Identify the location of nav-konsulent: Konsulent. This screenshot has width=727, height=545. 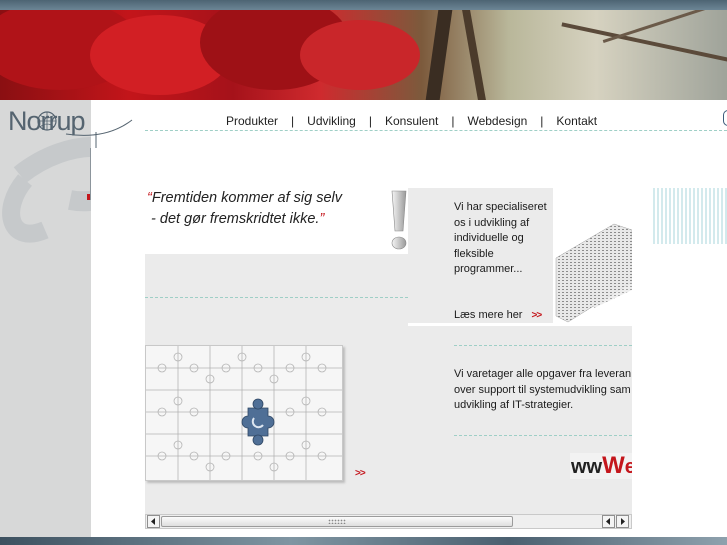
(411, 121).